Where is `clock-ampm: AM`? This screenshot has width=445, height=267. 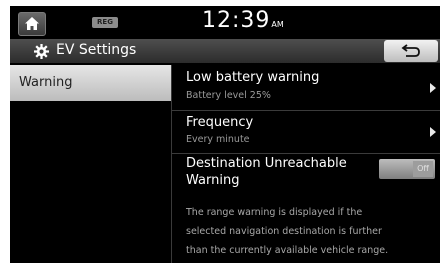
clock-ampm: AM is located at coordinates (277, 24).